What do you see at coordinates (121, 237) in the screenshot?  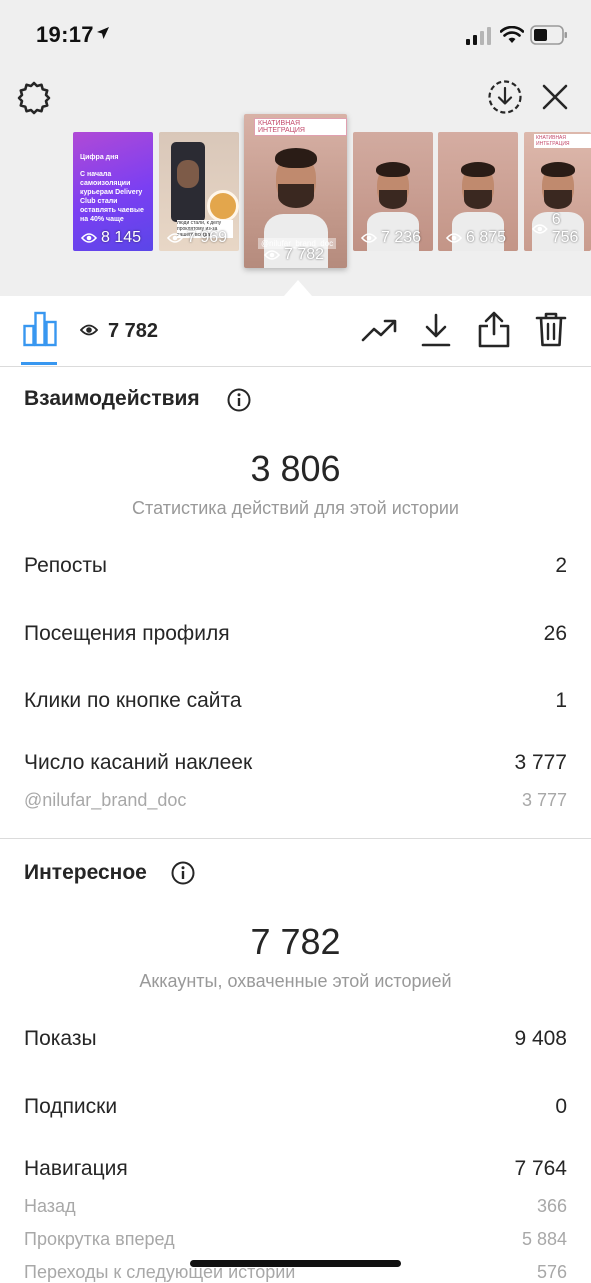 I see `story-views: 8 145` at bounding box center [121, 237].